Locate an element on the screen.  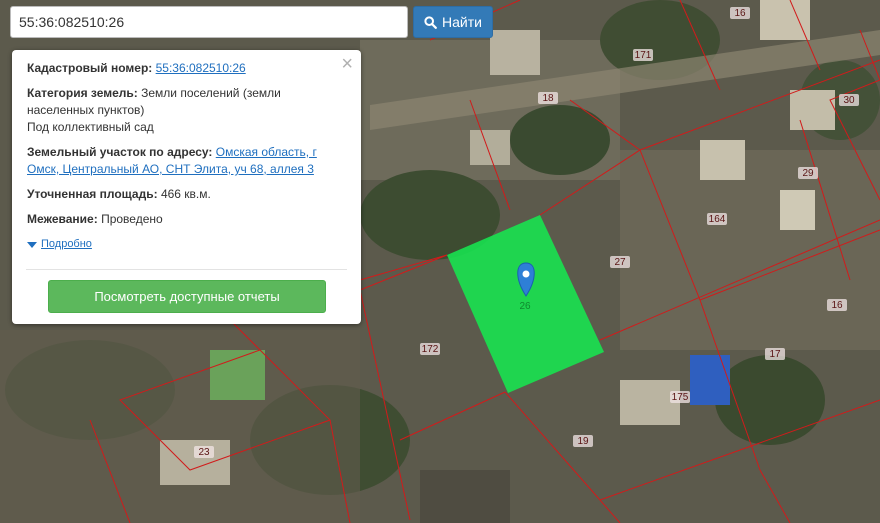
parcel-number-label: 175 is located at coordinates (680, 397).